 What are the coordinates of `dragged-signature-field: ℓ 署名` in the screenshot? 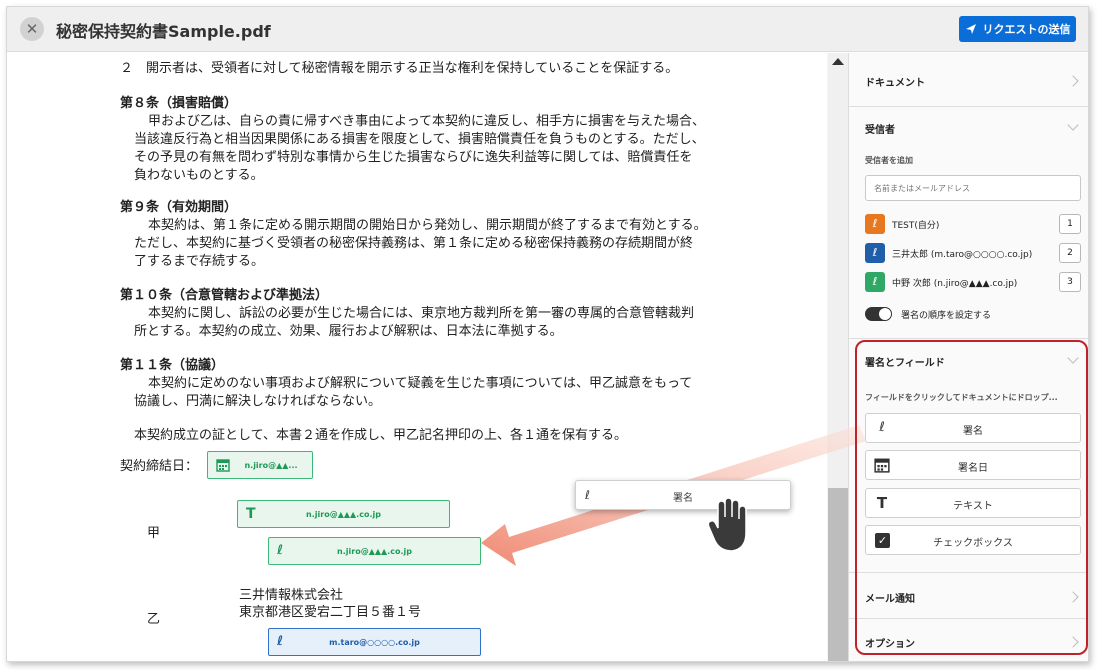 It's located at (683, 495).